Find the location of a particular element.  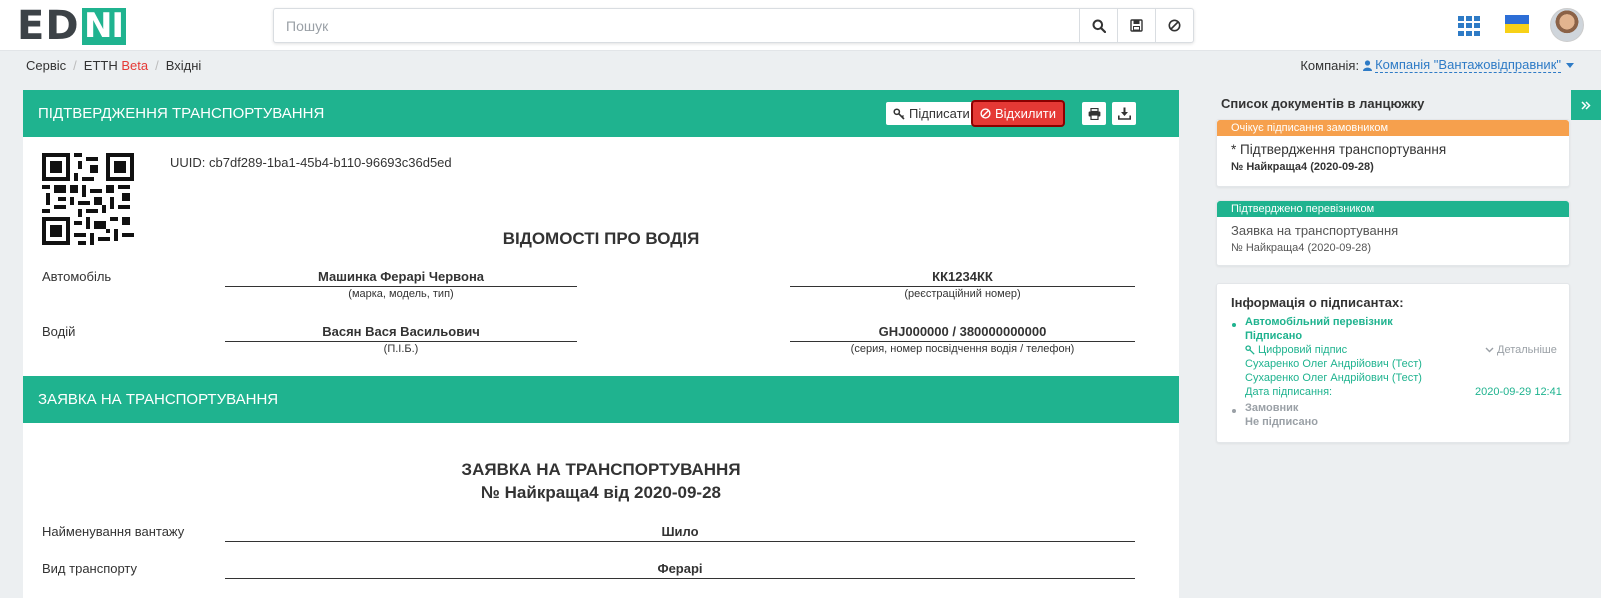

company-label: Компанія: is located at coordinates (1330, 65).